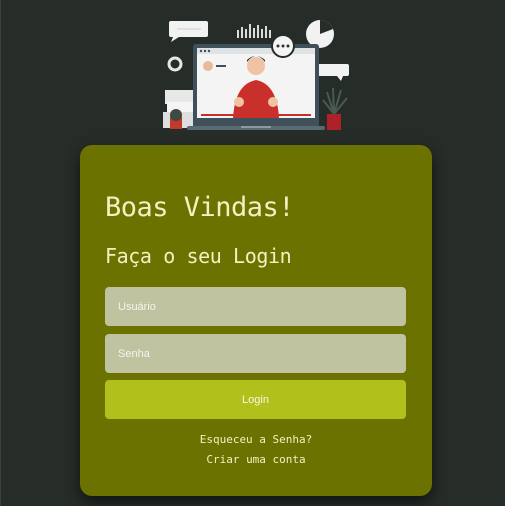 The width and height of the screenshot is (505, 506). Describe the element at coordinates (256, 459) in the screenshot. I see `create-account-link: Criar uma conta` at that location.